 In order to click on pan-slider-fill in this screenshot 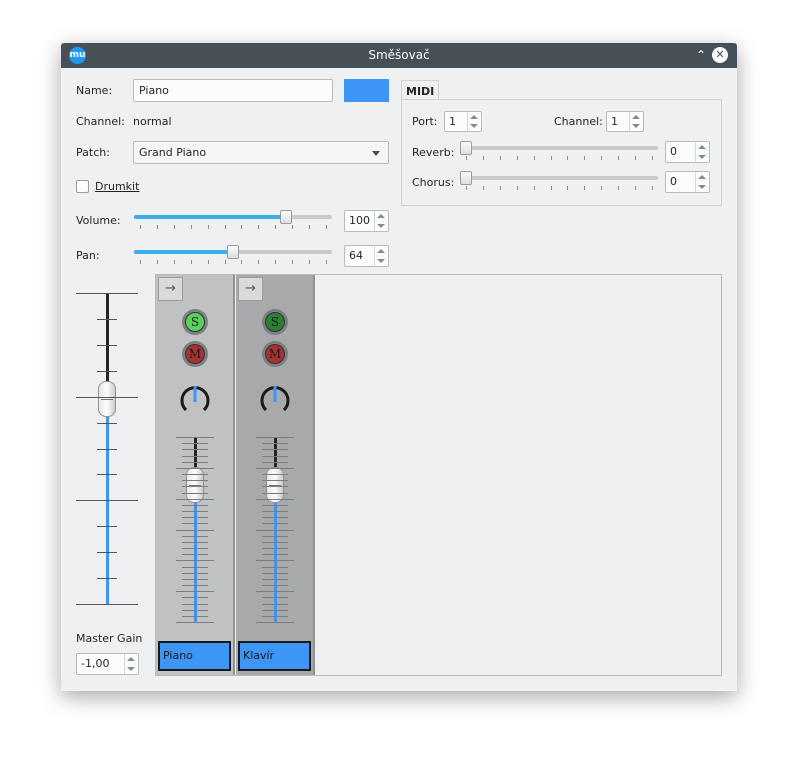, I will do `click(183, 252)`.